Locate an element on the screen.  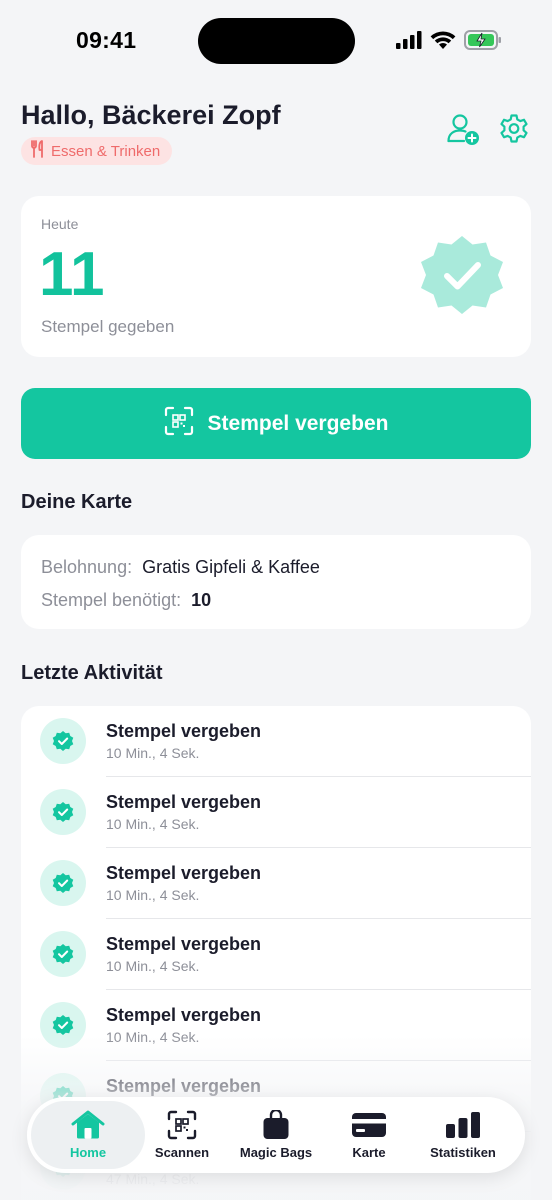
tab-scan: Scannen is located at coordinates (182, 1135).